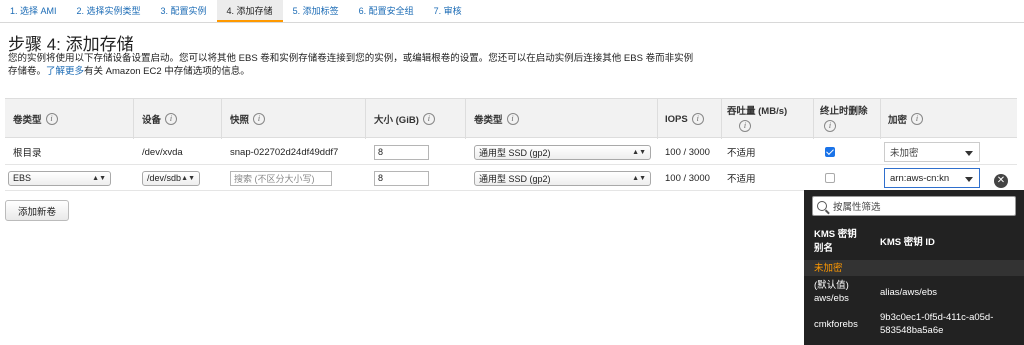 Image resolution: width=1024 pixels, height=345 pixels. Describe the element at coordinates (757, 111) in the screenshot. I see `header-label: 吞吐量 (MB/s)` at that location.